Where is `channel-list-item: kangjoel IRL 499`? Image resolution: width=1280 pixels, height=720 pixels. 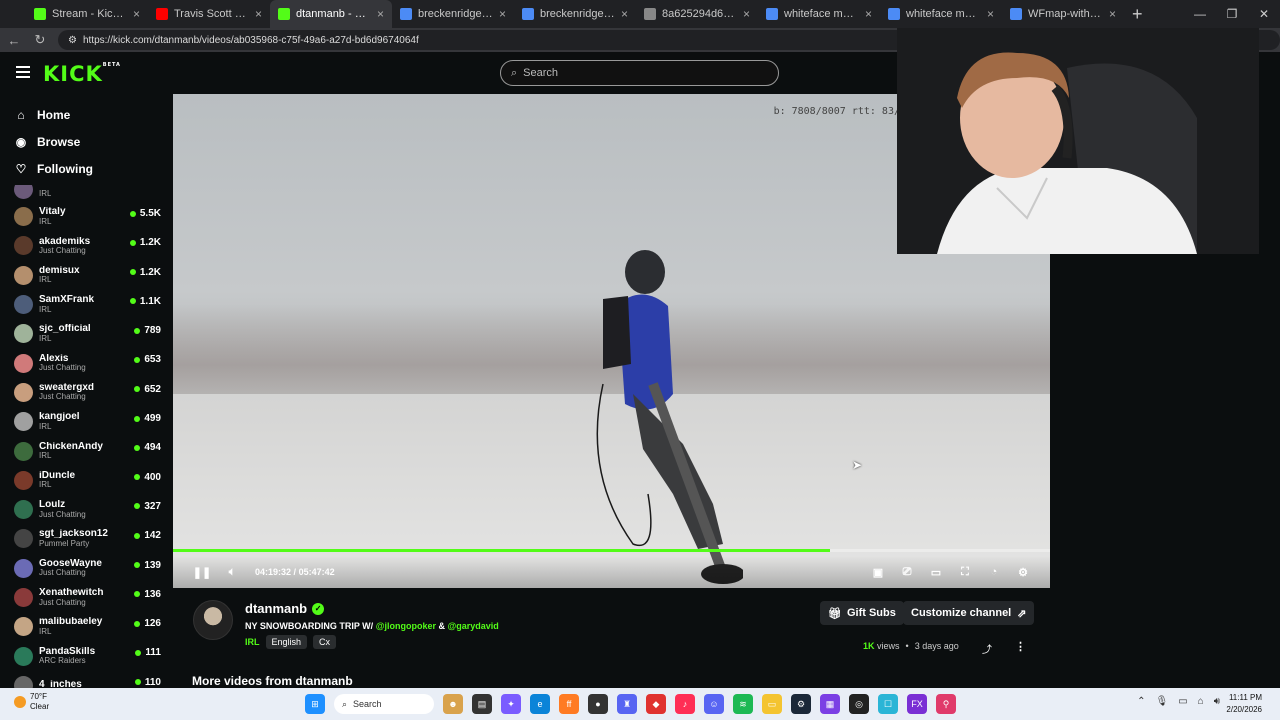 channel-list-item: kangjoel IRL 499 is located at coordinates (86, 421).